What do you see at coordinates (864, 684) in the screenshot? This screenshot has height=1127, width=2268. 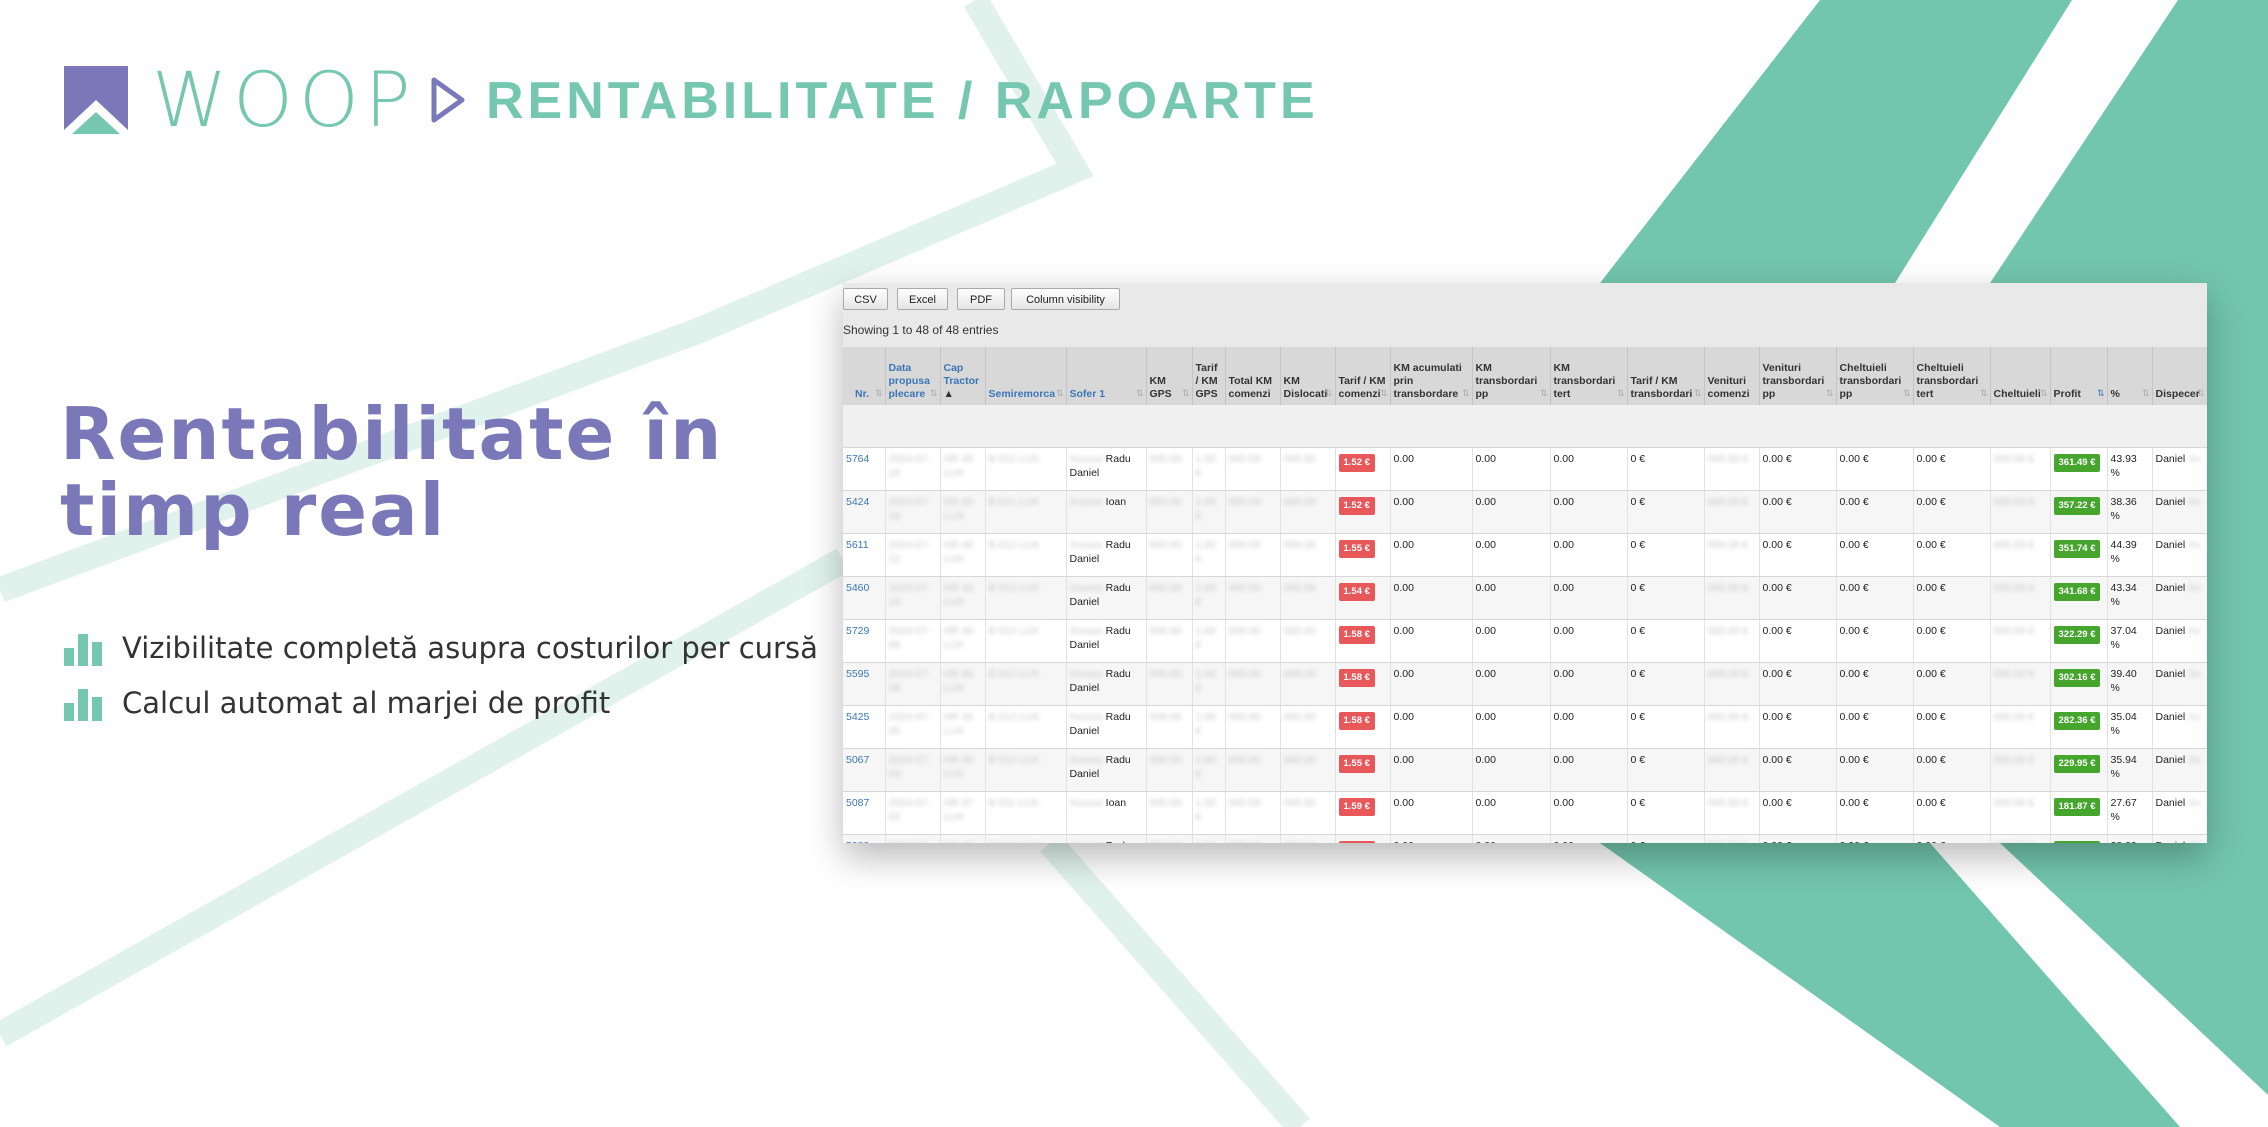 I see `cell-nr: 5595` at bounding box center [864, 684].